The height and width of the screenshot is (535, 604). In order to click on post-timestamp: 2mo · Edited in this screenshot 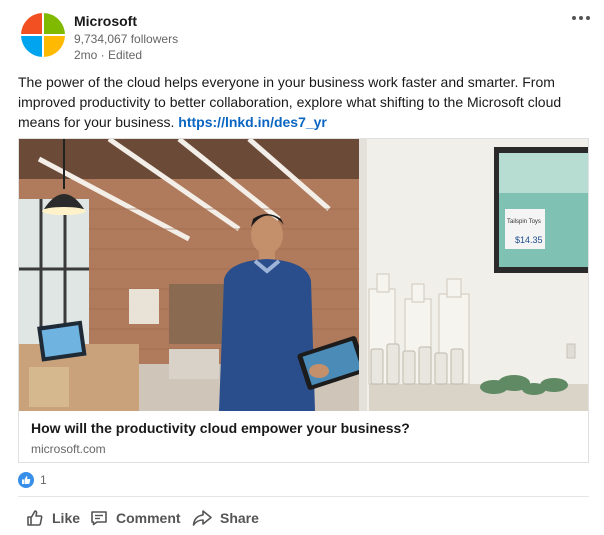, I will do `click(108, 55)`.